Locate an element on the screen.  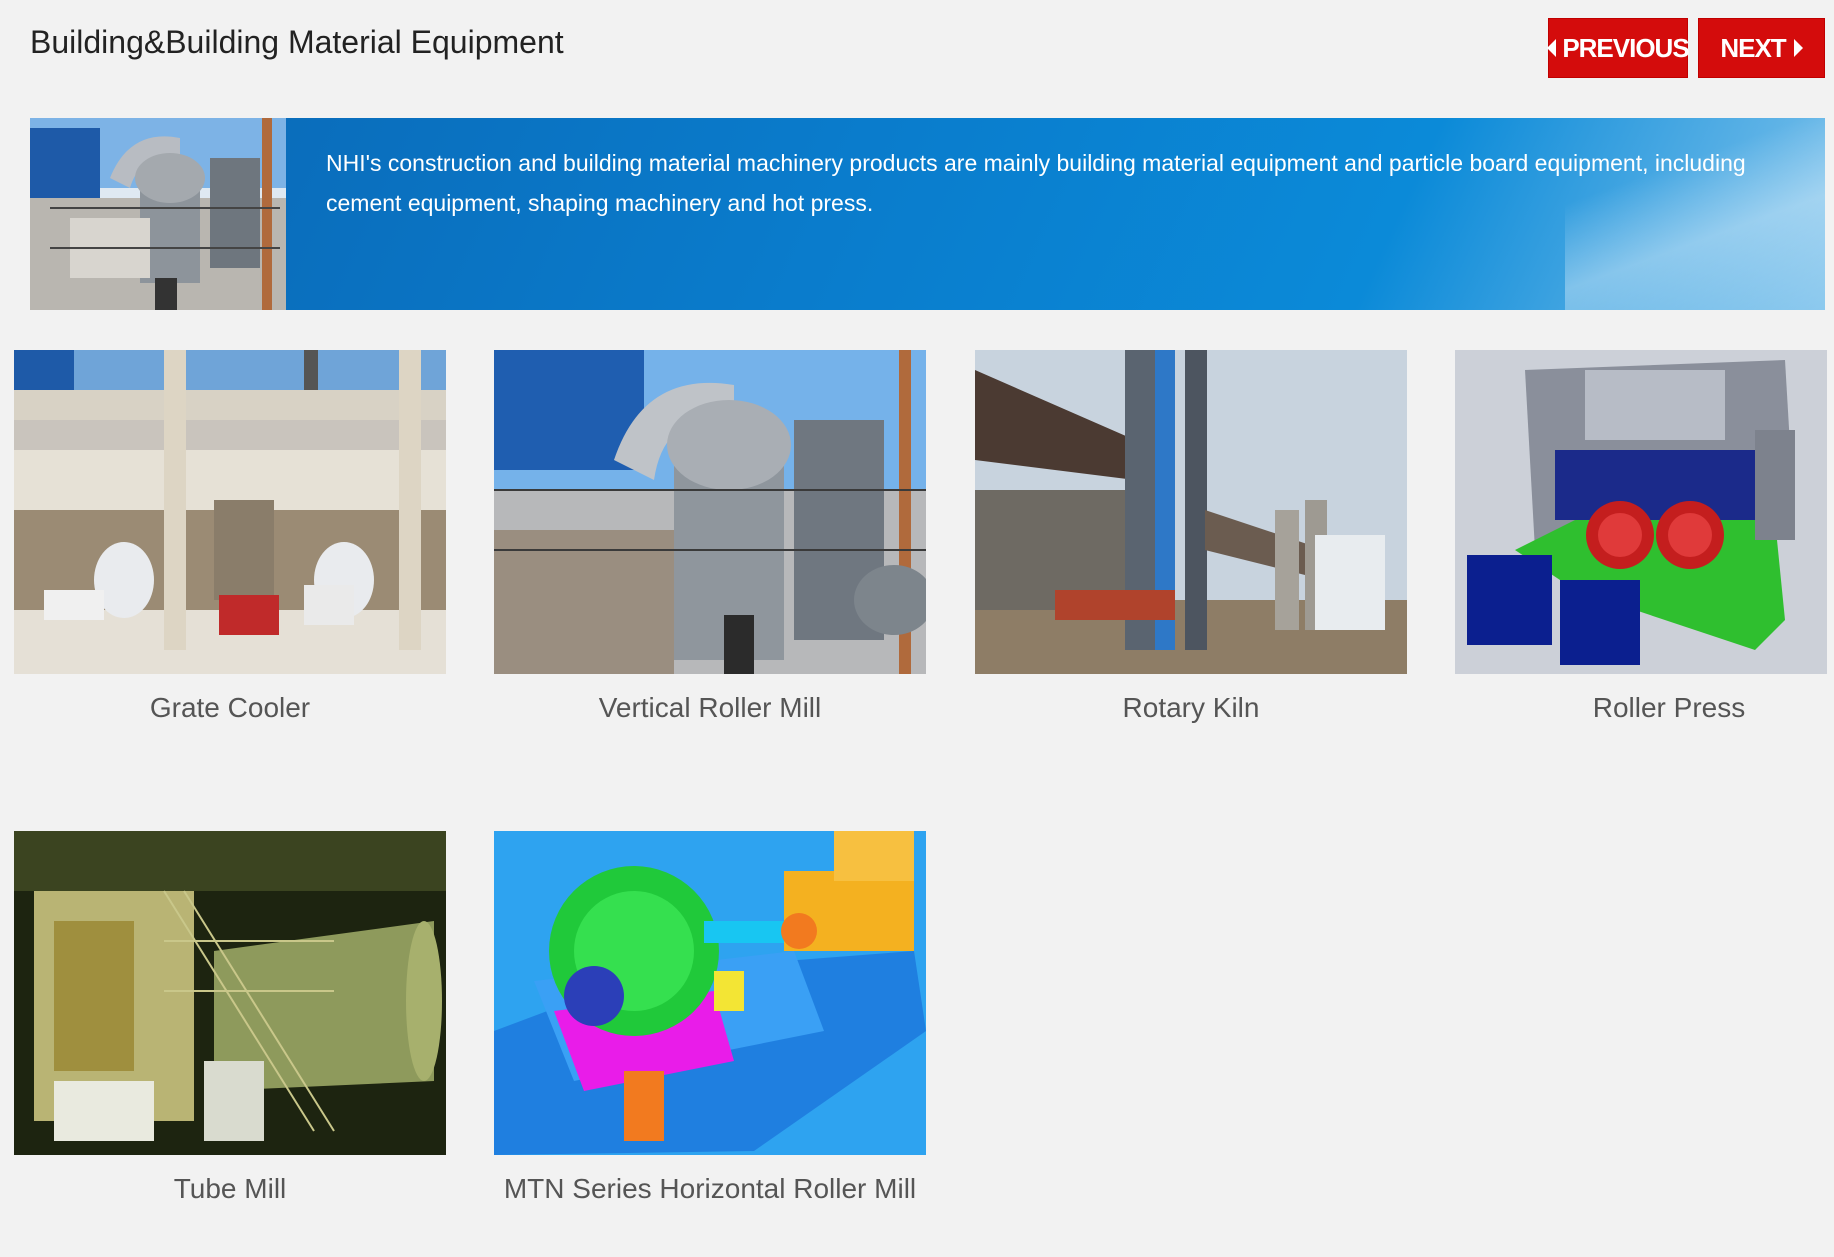
triangle-right-icon is located at coordinates (1798, 48).